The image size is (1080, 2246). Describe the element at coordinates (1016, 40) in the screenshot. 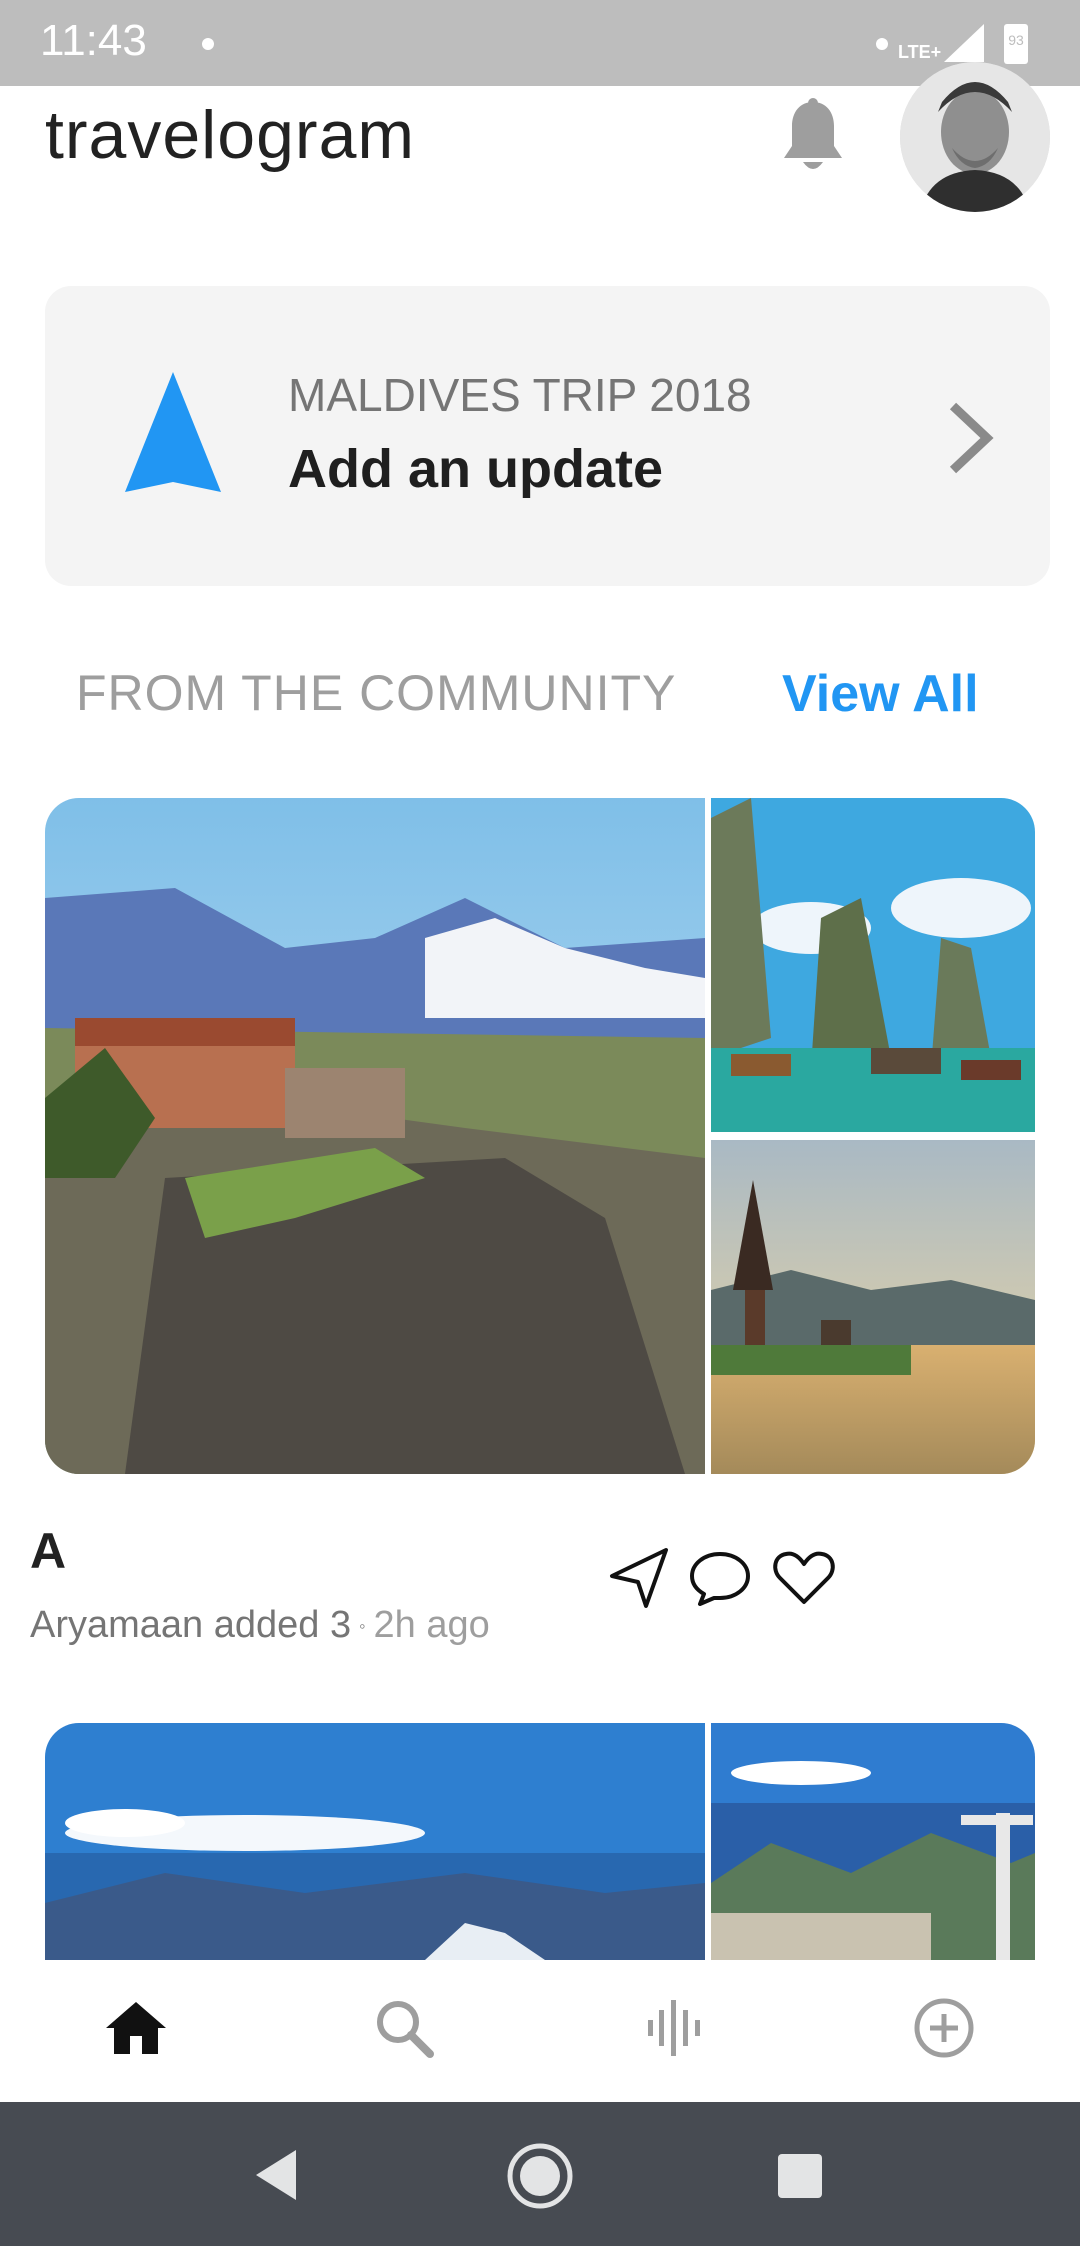

I see `battery-level: 93` at that location.